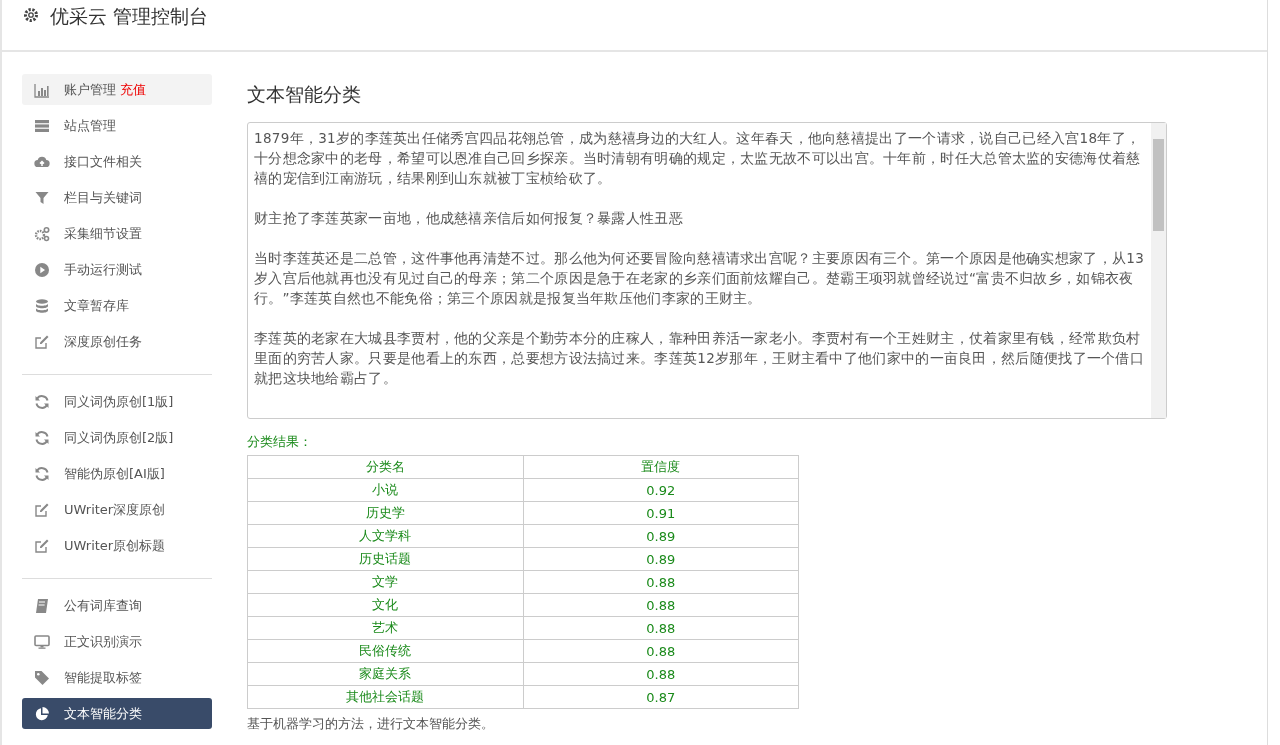  What do you see at coordinates (42, 713) in the screenshot?
I see `pie-chart-icon` at bounding box center [42, 713].